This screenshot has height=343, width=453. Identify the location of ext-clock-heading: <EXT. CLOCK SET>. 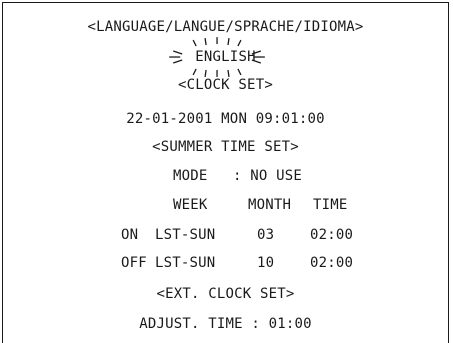
(225, 294).